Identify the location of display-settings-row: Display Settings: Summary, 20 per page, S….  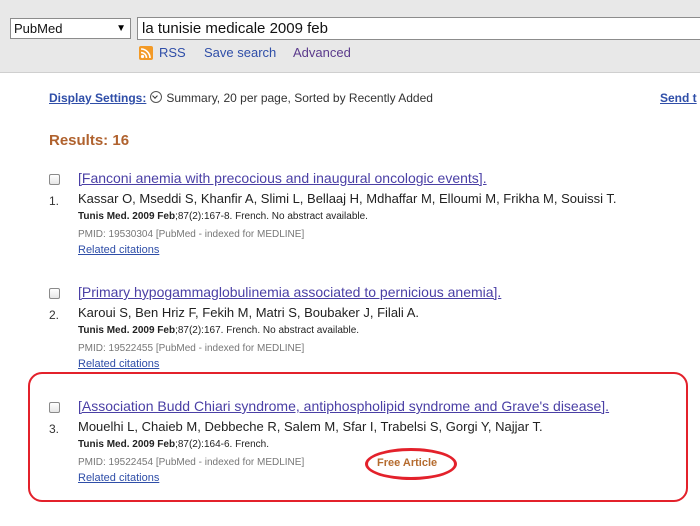
(241, 98).